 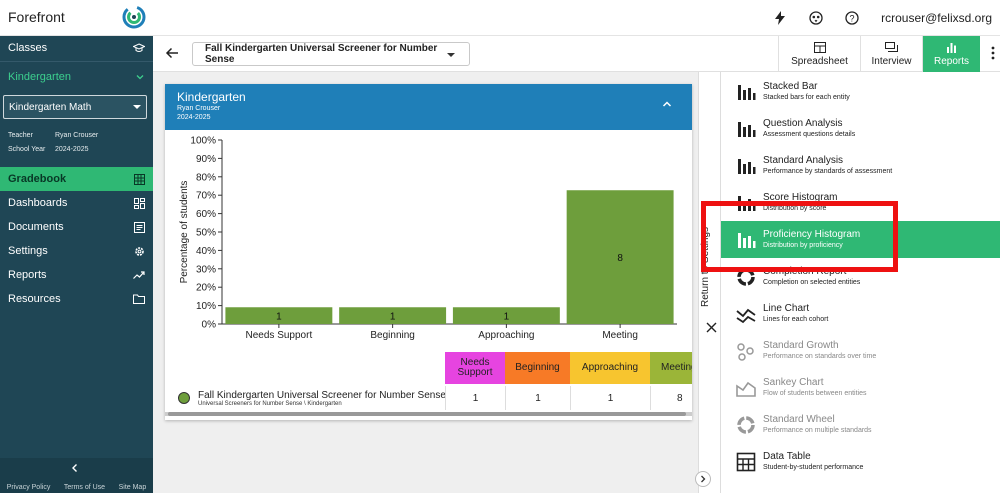 I want to click on table-scrollbar, so click(x=428, y=414).